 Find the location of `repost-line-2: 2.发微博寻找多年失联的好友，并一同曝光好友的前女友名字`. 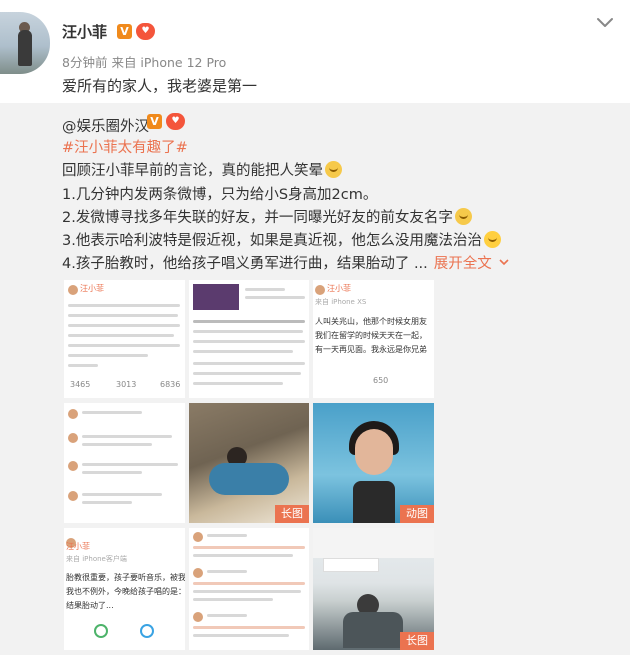

repost-line-2: 2.发微博寻找多年失联的好友，并一同曝光好友的前女友名字 is located at coordinates (267, 216).